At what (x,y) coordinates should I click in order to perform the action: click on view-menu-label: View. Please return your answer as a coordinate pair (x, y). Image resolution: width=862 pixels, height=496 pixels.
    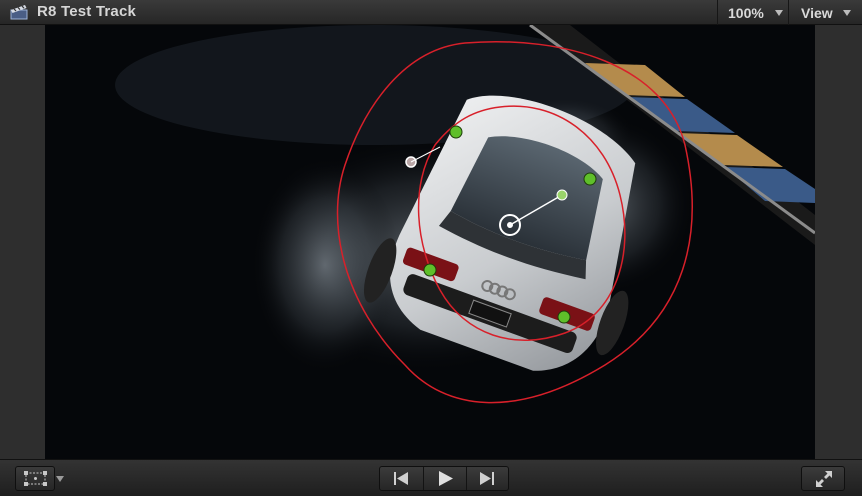
    Looking at the image, I should click on (817, 13).